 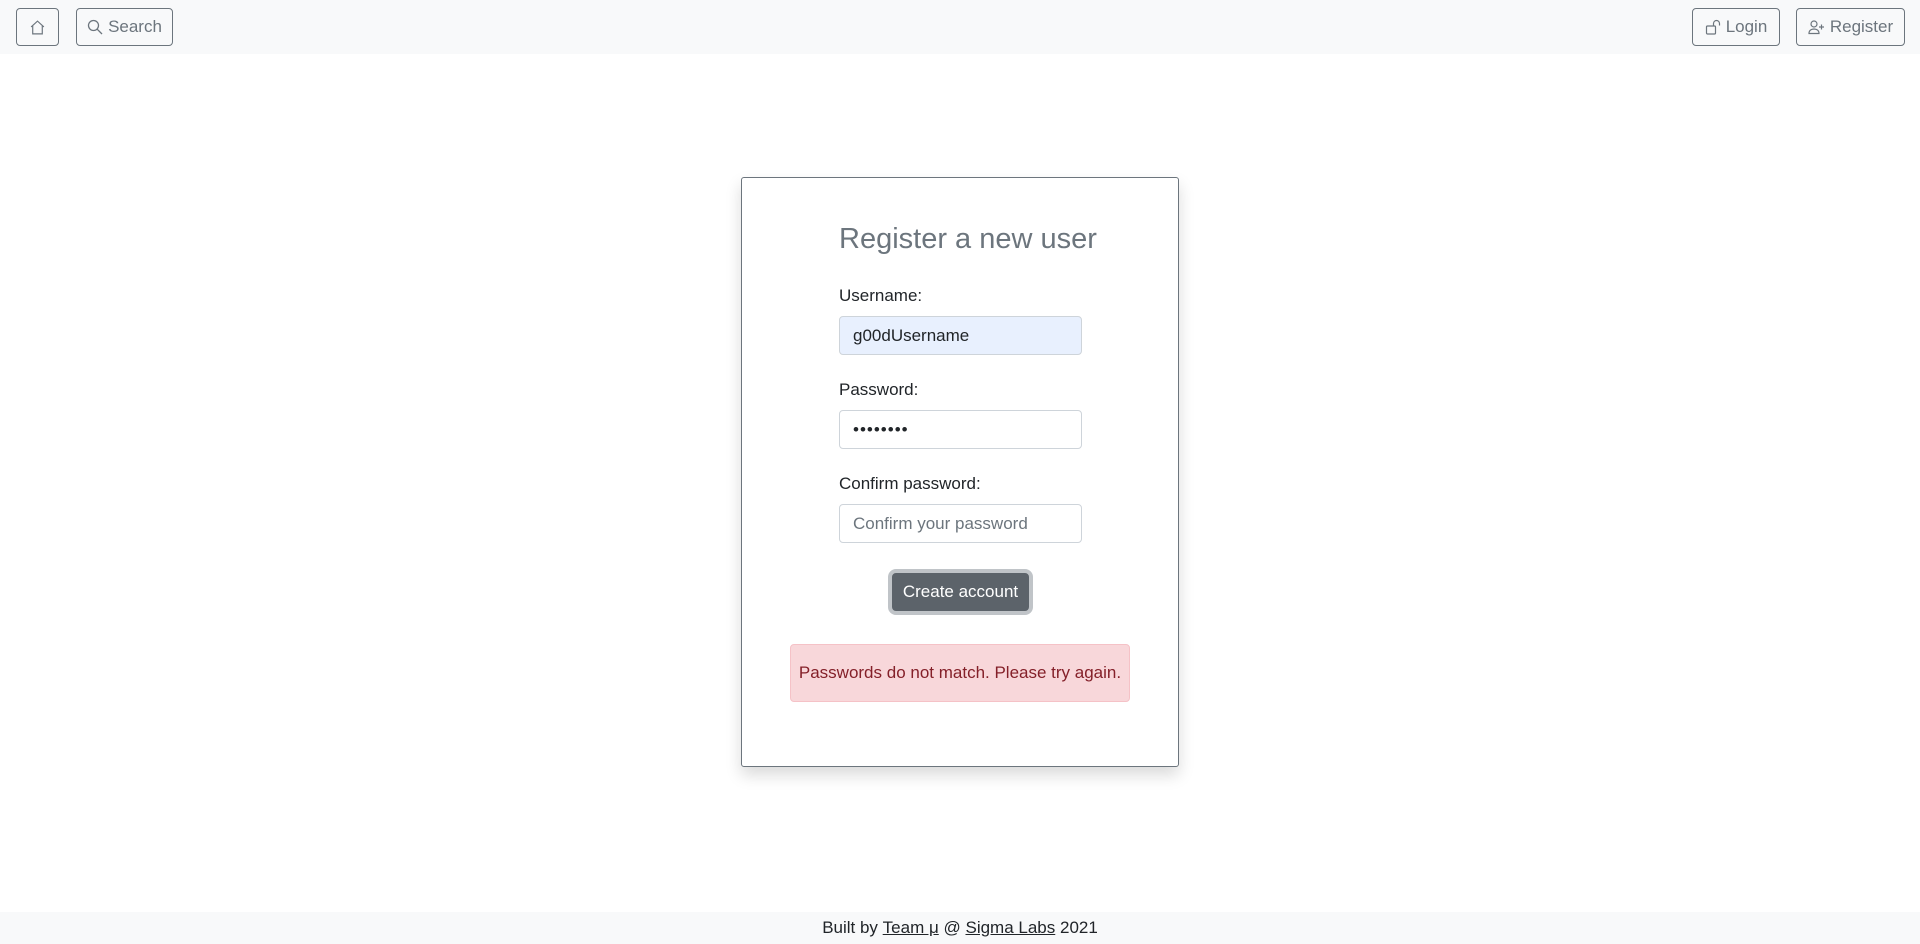 What do you see at coordinates (1746, 26) in the screenshot?
I see `login-button-label: Login` at bounding box center [1746, 26].